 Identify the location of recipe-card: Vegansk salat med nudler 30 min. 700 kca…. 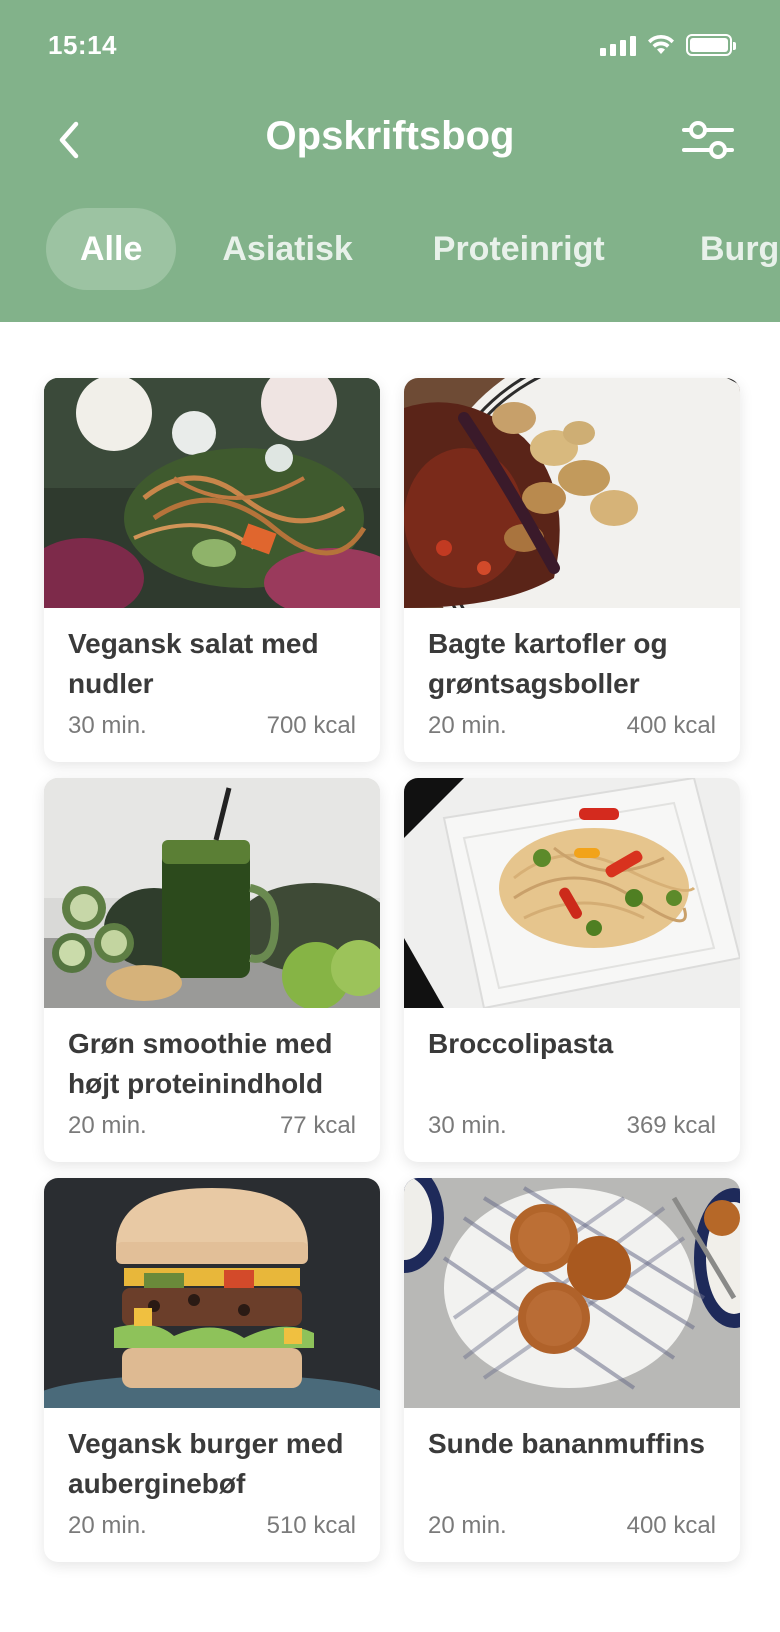
(212, 570).